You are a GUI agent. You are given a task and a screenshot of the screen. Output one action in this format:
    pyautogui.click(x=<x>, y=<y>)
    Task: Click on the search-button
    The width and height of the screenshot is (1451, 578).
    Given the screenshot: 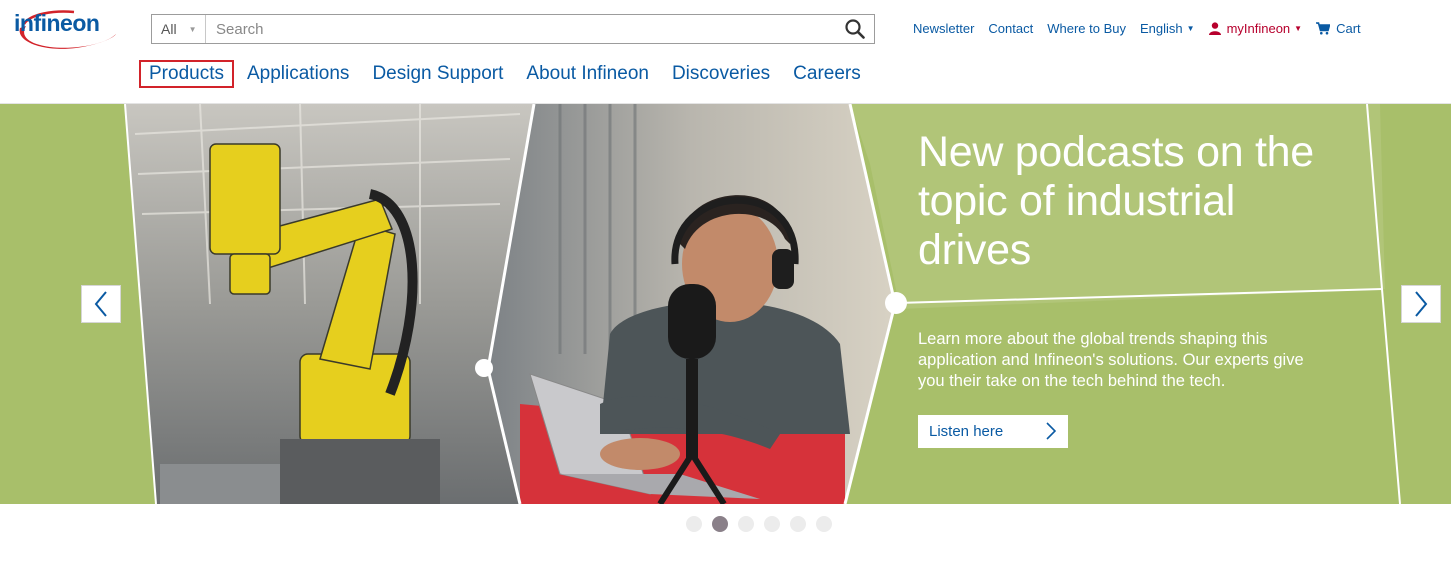 What is the action you would take?
    pyautogui.click(x=855, y=29)
    